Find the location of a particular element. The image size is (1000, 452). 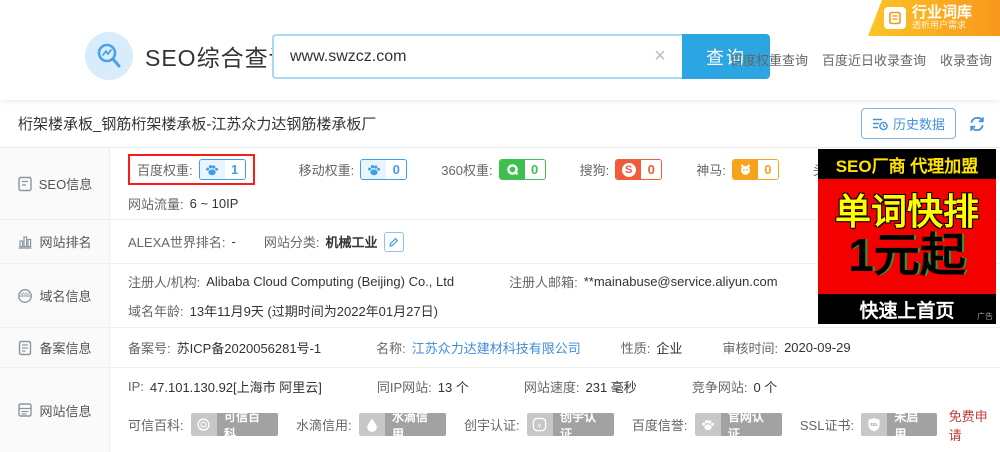

ribbon-subtitle: 透析用户需求 is located at coordinates (939, 25).